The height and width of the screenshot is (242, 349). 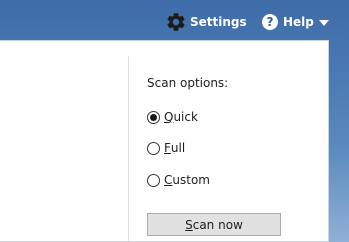 What do you see at coordinates (181, 117) in the screenshot?
I see `radio-quick-label: Quick` at bounding box center [181, 117].